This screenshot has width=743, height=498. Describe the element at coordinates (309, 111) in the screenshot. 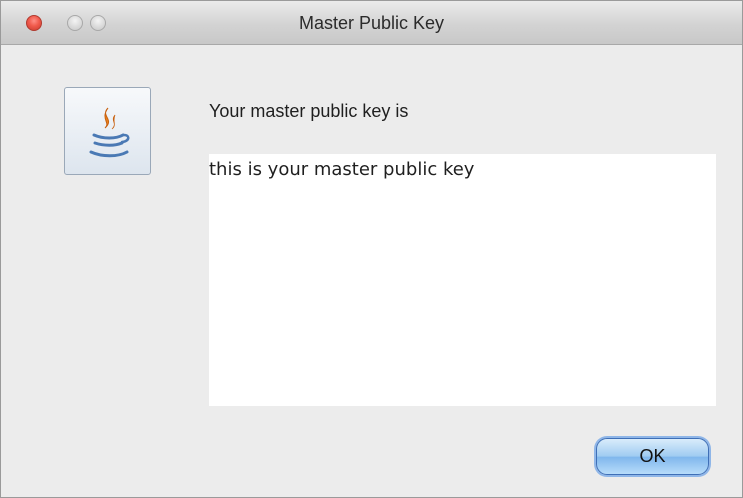

I see `message-label: Your master public key is` at that location.